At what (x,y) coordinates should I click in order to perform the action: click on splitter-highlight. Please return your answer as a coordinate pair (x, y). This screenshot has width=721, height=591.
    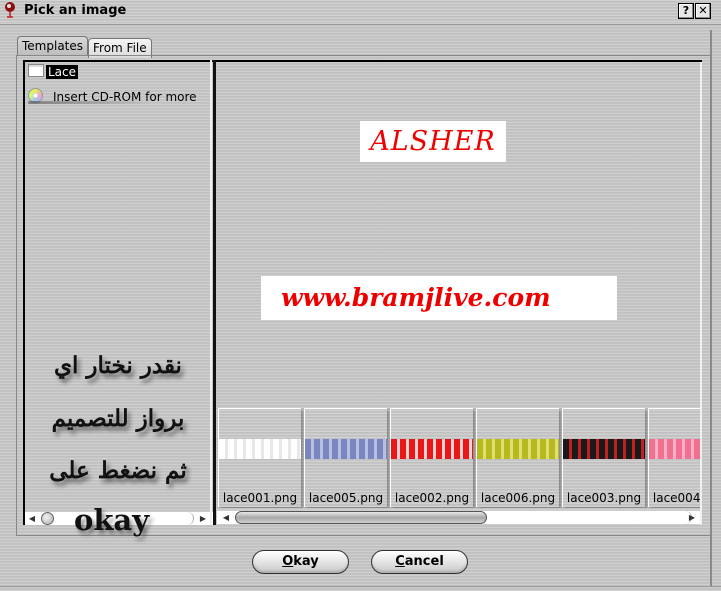
    Looking at the image, I should click on (211, 292).